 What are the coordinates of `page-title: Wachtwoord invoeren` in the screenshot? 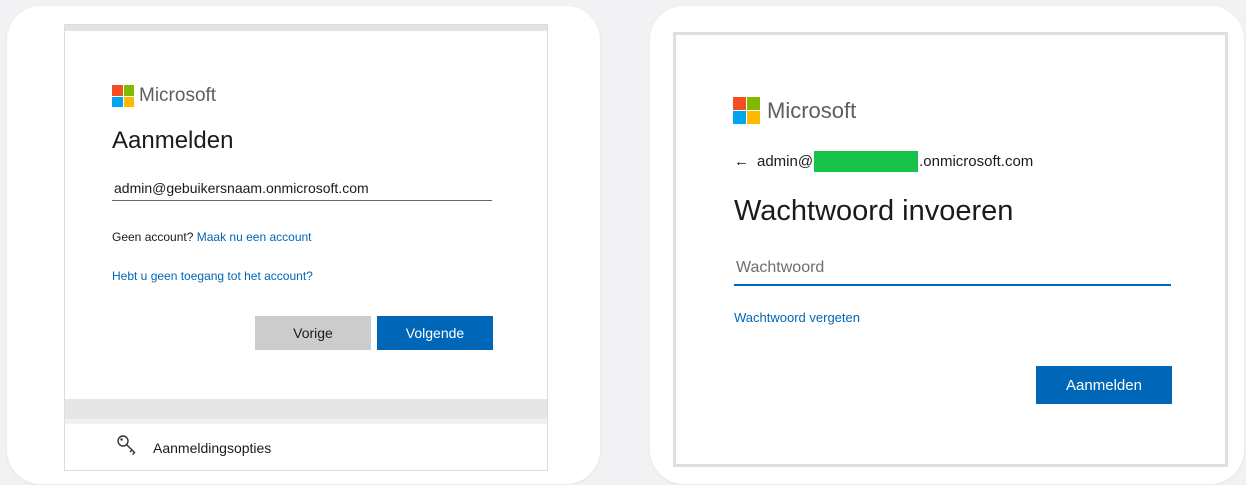 It's located at (874, 211).